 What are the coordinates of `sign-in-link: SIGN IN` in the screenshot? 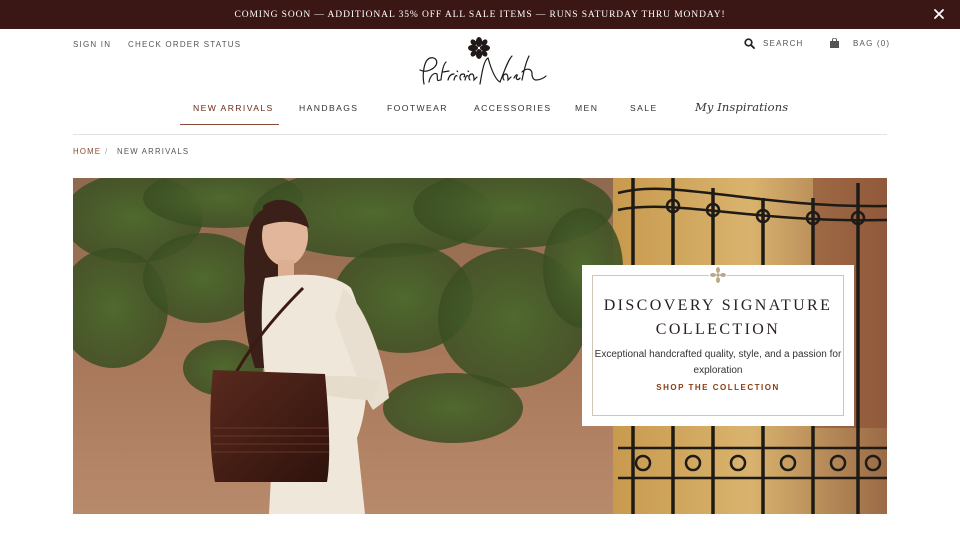 It's located at (92, 44).